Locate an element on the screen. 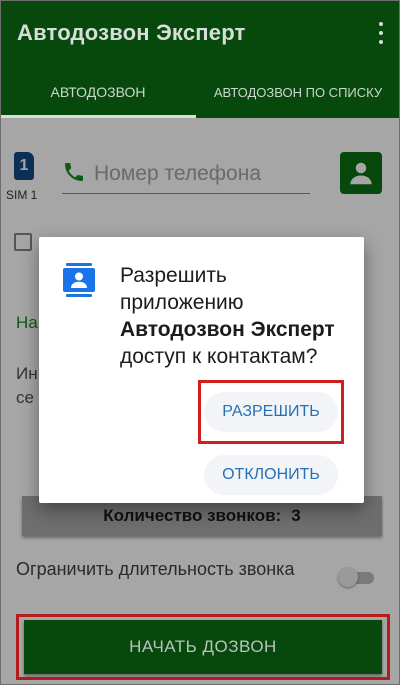  tab-bar: АВТОДОЗВОН АВТОДОЗВОН ПО СПИСКУ is located at coordinates (200, 92).